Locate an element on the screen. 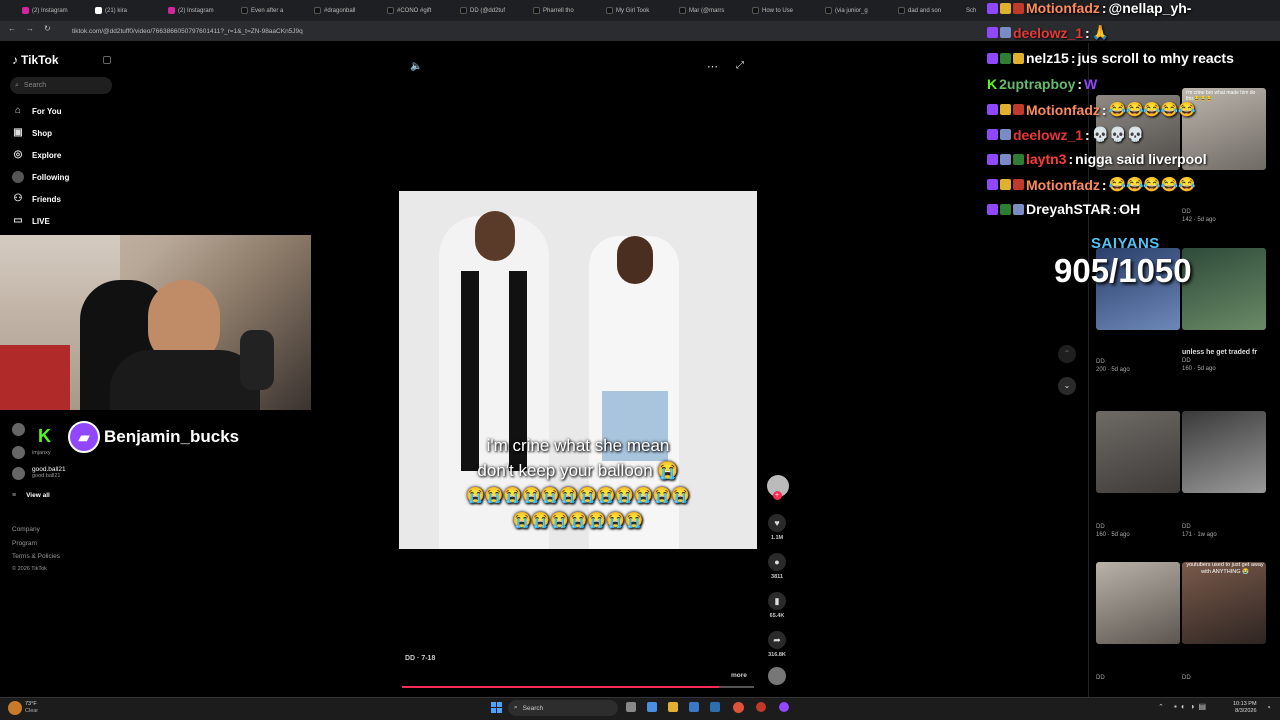 The image size is (1280, 720). fullscreen-icon: ⤢ is located at coordinates (740, 65).